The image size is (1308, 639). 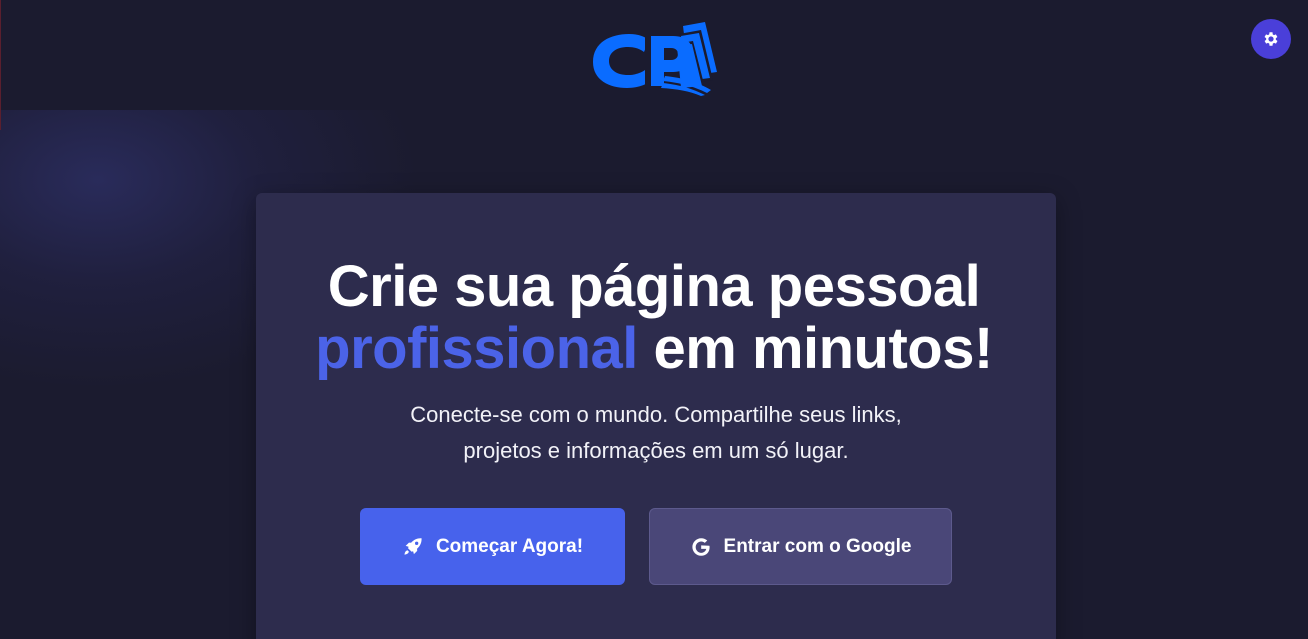 I want to click on start-now-label: Começar Agora!, so click(x=509, y=546).